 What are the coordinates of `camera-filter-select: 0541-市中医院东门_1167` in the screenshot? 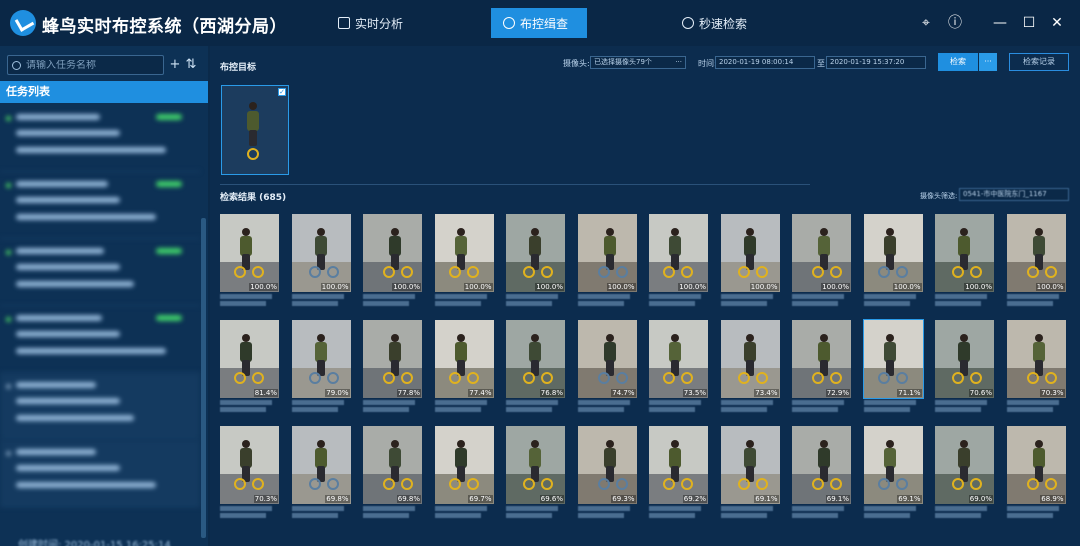 It's located at (1014, 194).